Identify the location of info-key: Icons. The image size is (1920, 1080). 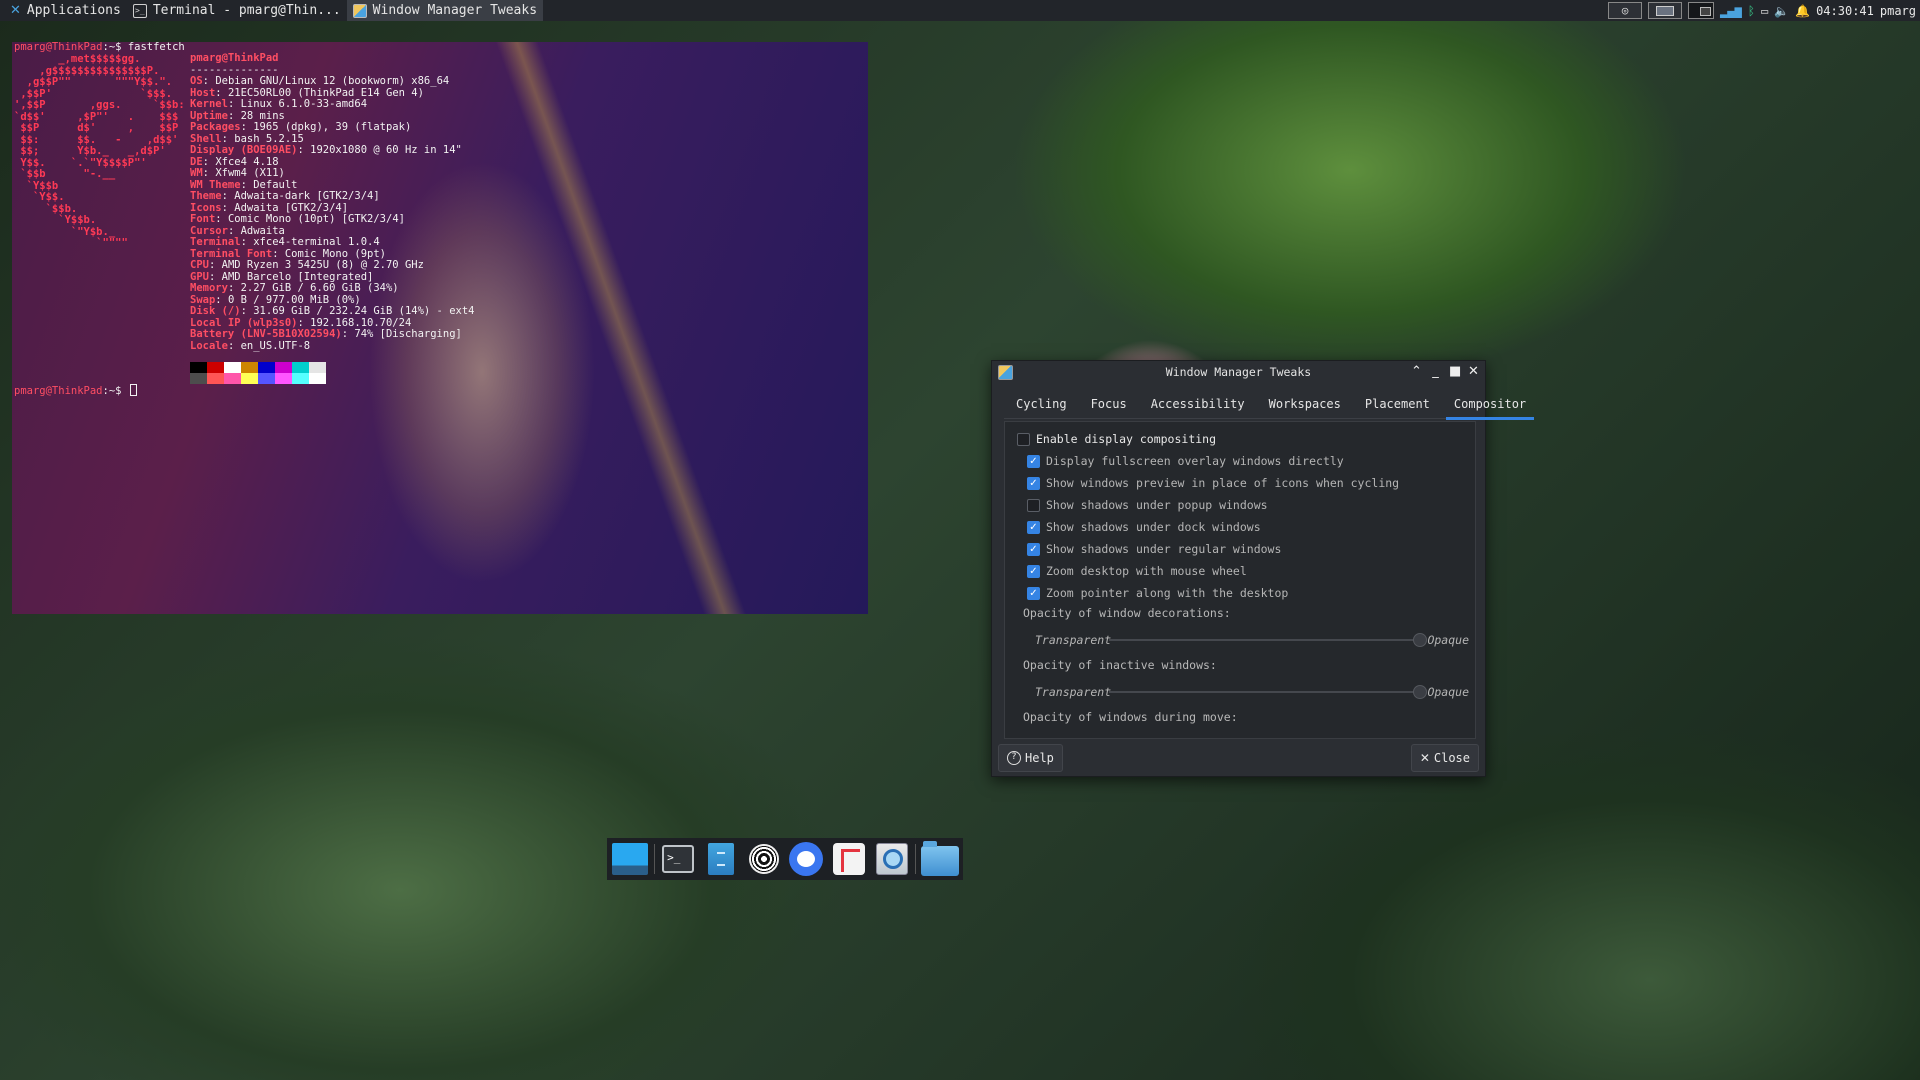
(206, 207).